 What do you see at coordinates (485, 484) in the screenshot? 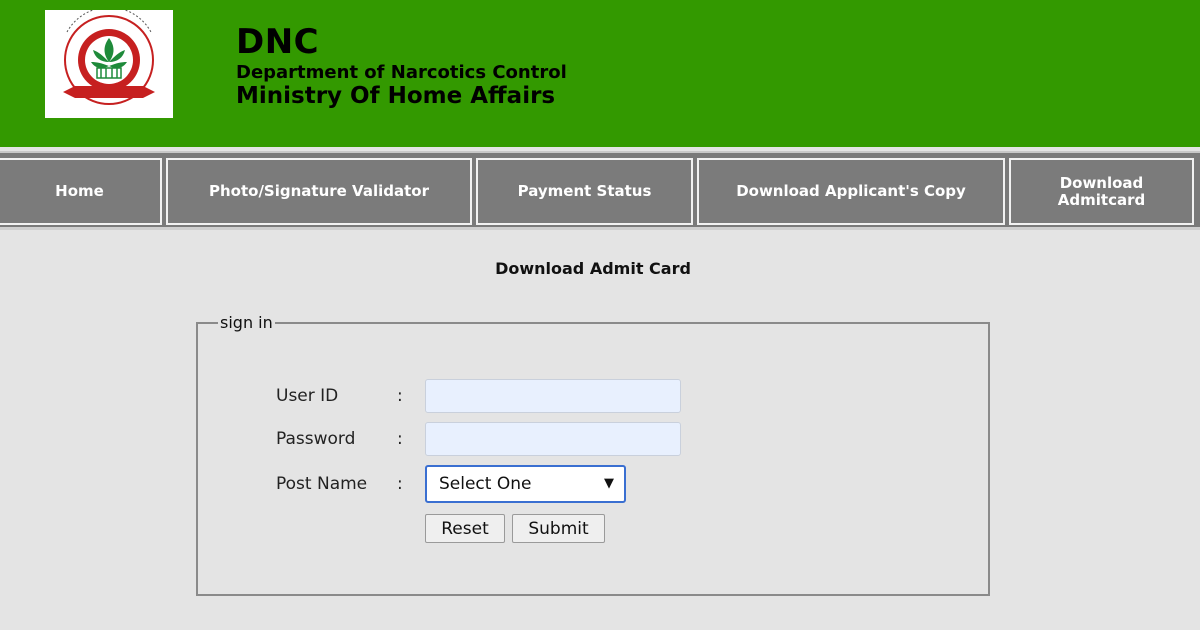
I see `post-name-select-value: Select One` at bounding box center [485, 484].